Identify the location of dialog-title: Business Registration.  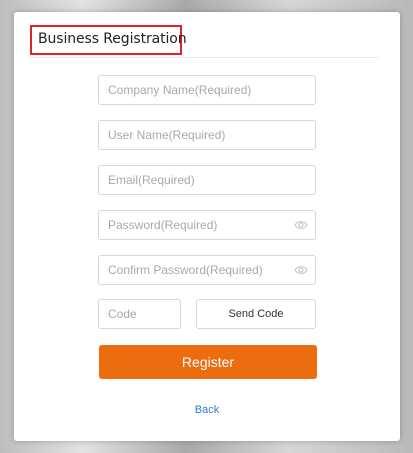
(112, 39).